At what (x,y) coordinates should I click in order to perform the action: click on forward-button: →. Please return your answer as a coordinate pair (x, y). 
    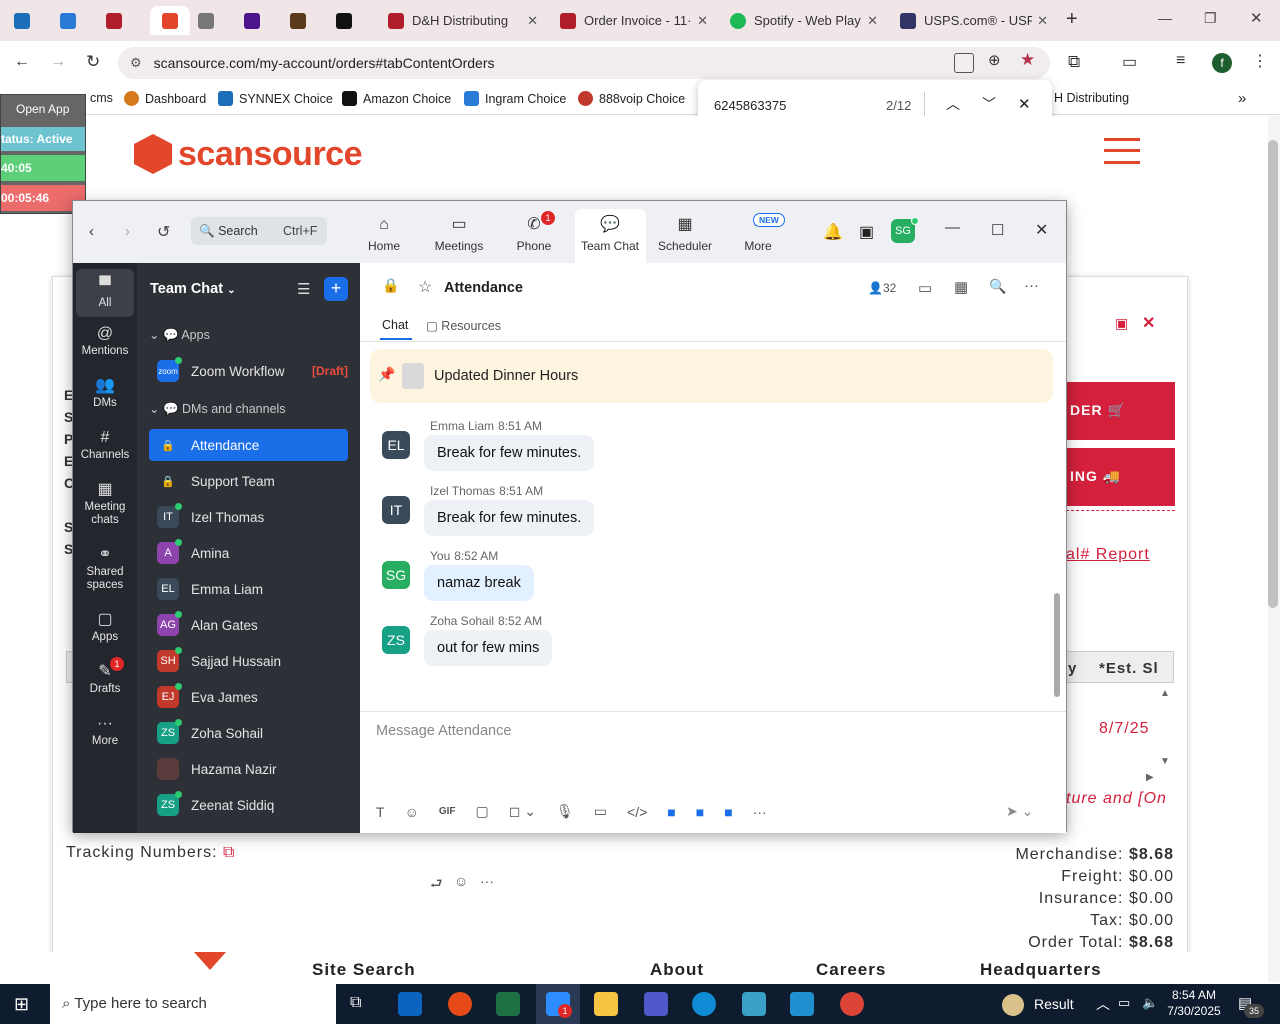
    Looking at the image, I should click on (58, 62).